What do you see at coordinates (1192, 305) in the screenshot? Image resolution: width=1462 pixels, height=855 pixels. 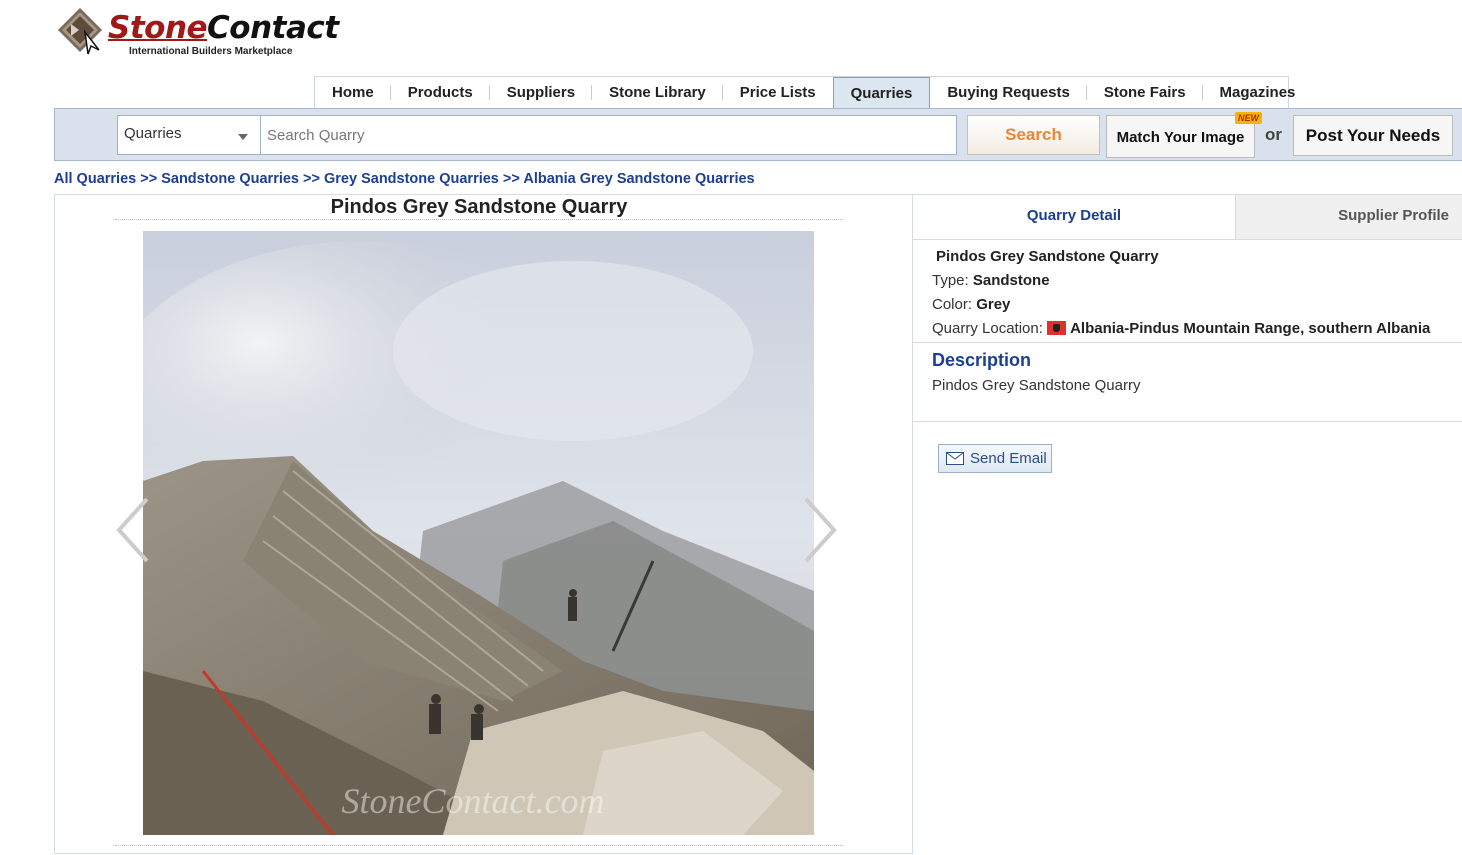 I see `quarry-color-row: Color: Grey` at bounding box center [1192, 305].